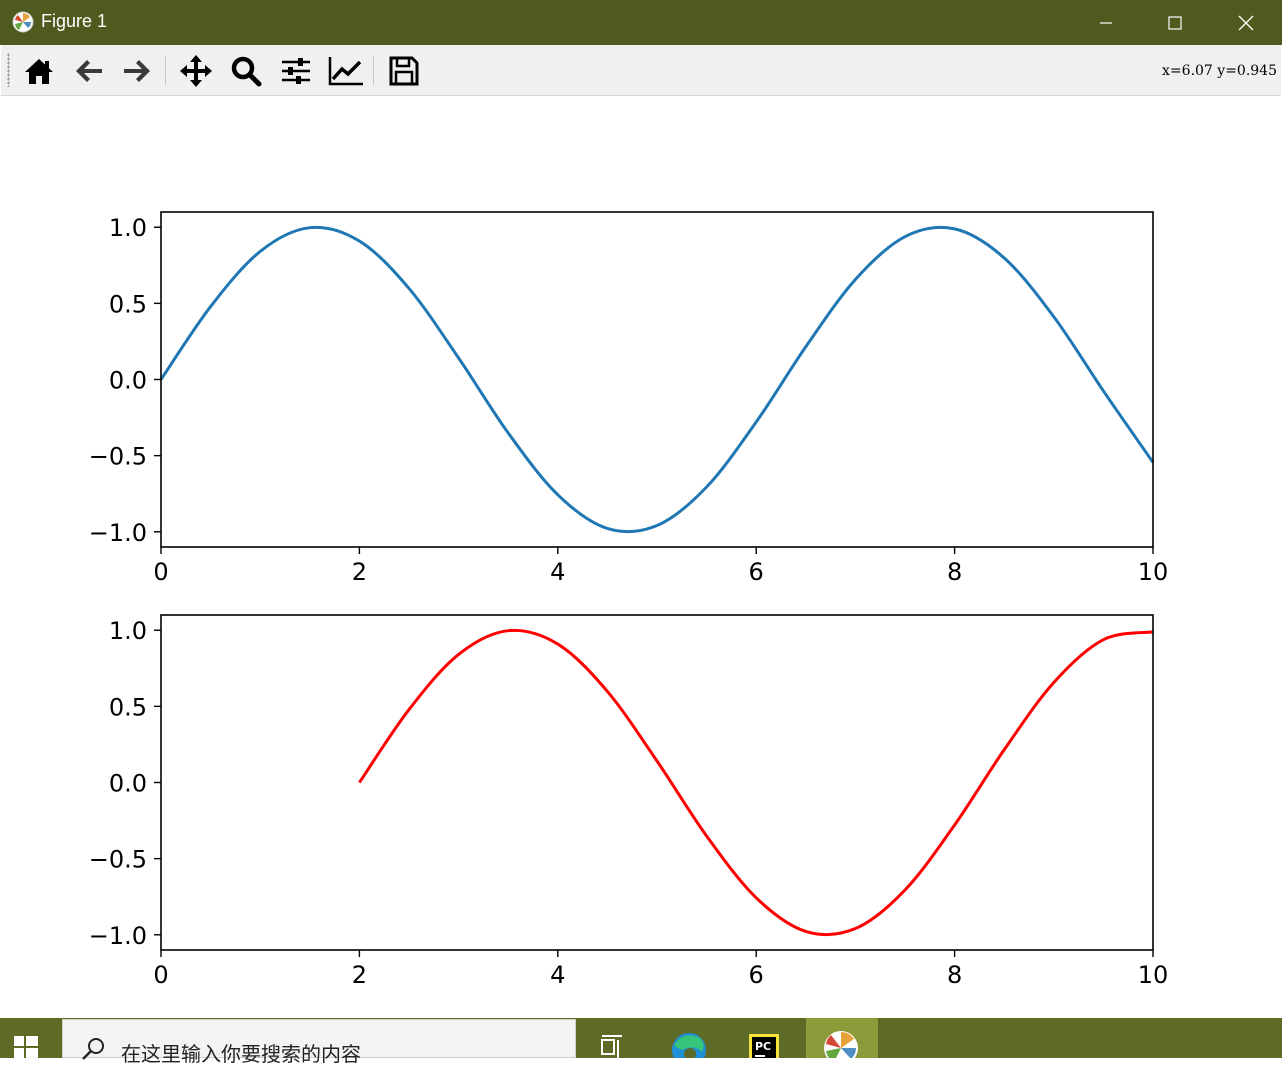  What do you see at coordinates (689, 1050) in the screenshot?
I see `edge-icon` at bounding box center [689, 1050].